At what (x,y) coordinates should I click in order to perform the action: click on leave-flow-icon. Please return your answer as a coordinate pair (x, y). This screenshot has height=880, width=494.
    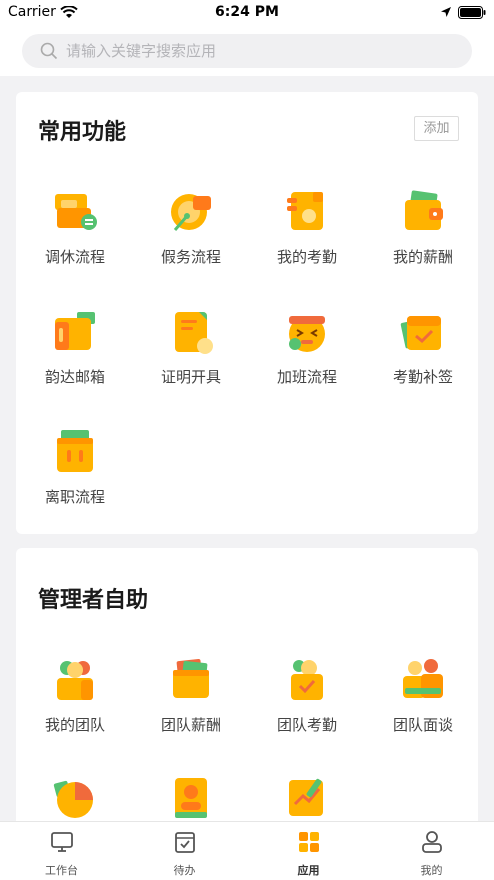
    Looking at the image, I should click on (191, 212).